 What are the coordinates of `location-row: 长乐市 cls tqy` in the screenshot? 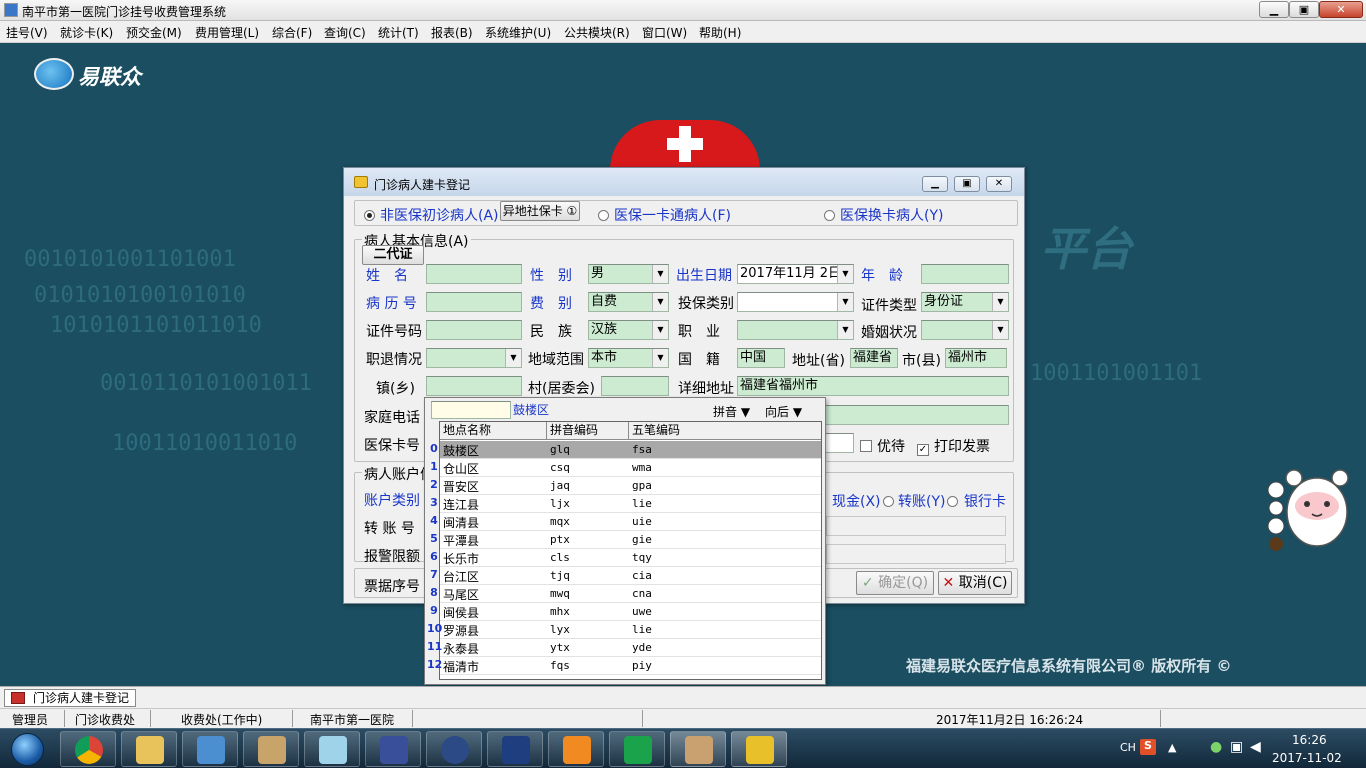 It's located at (630, 558).